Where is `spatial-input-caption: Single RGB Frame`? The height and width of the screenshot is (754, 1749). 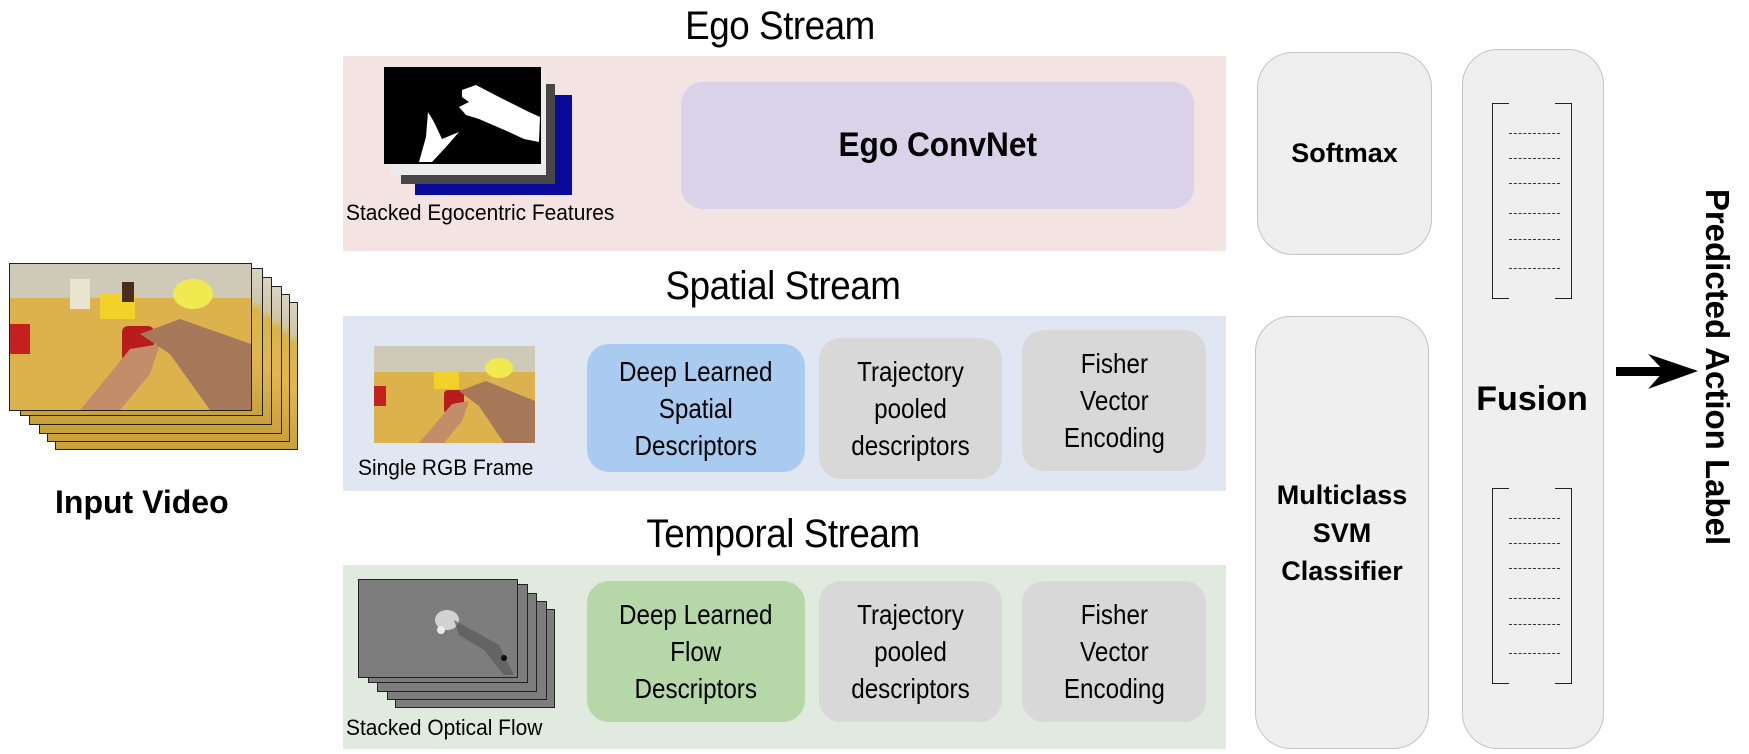
spatial-input-caption: Single RGB Frame is located at coordinates (446, 467).